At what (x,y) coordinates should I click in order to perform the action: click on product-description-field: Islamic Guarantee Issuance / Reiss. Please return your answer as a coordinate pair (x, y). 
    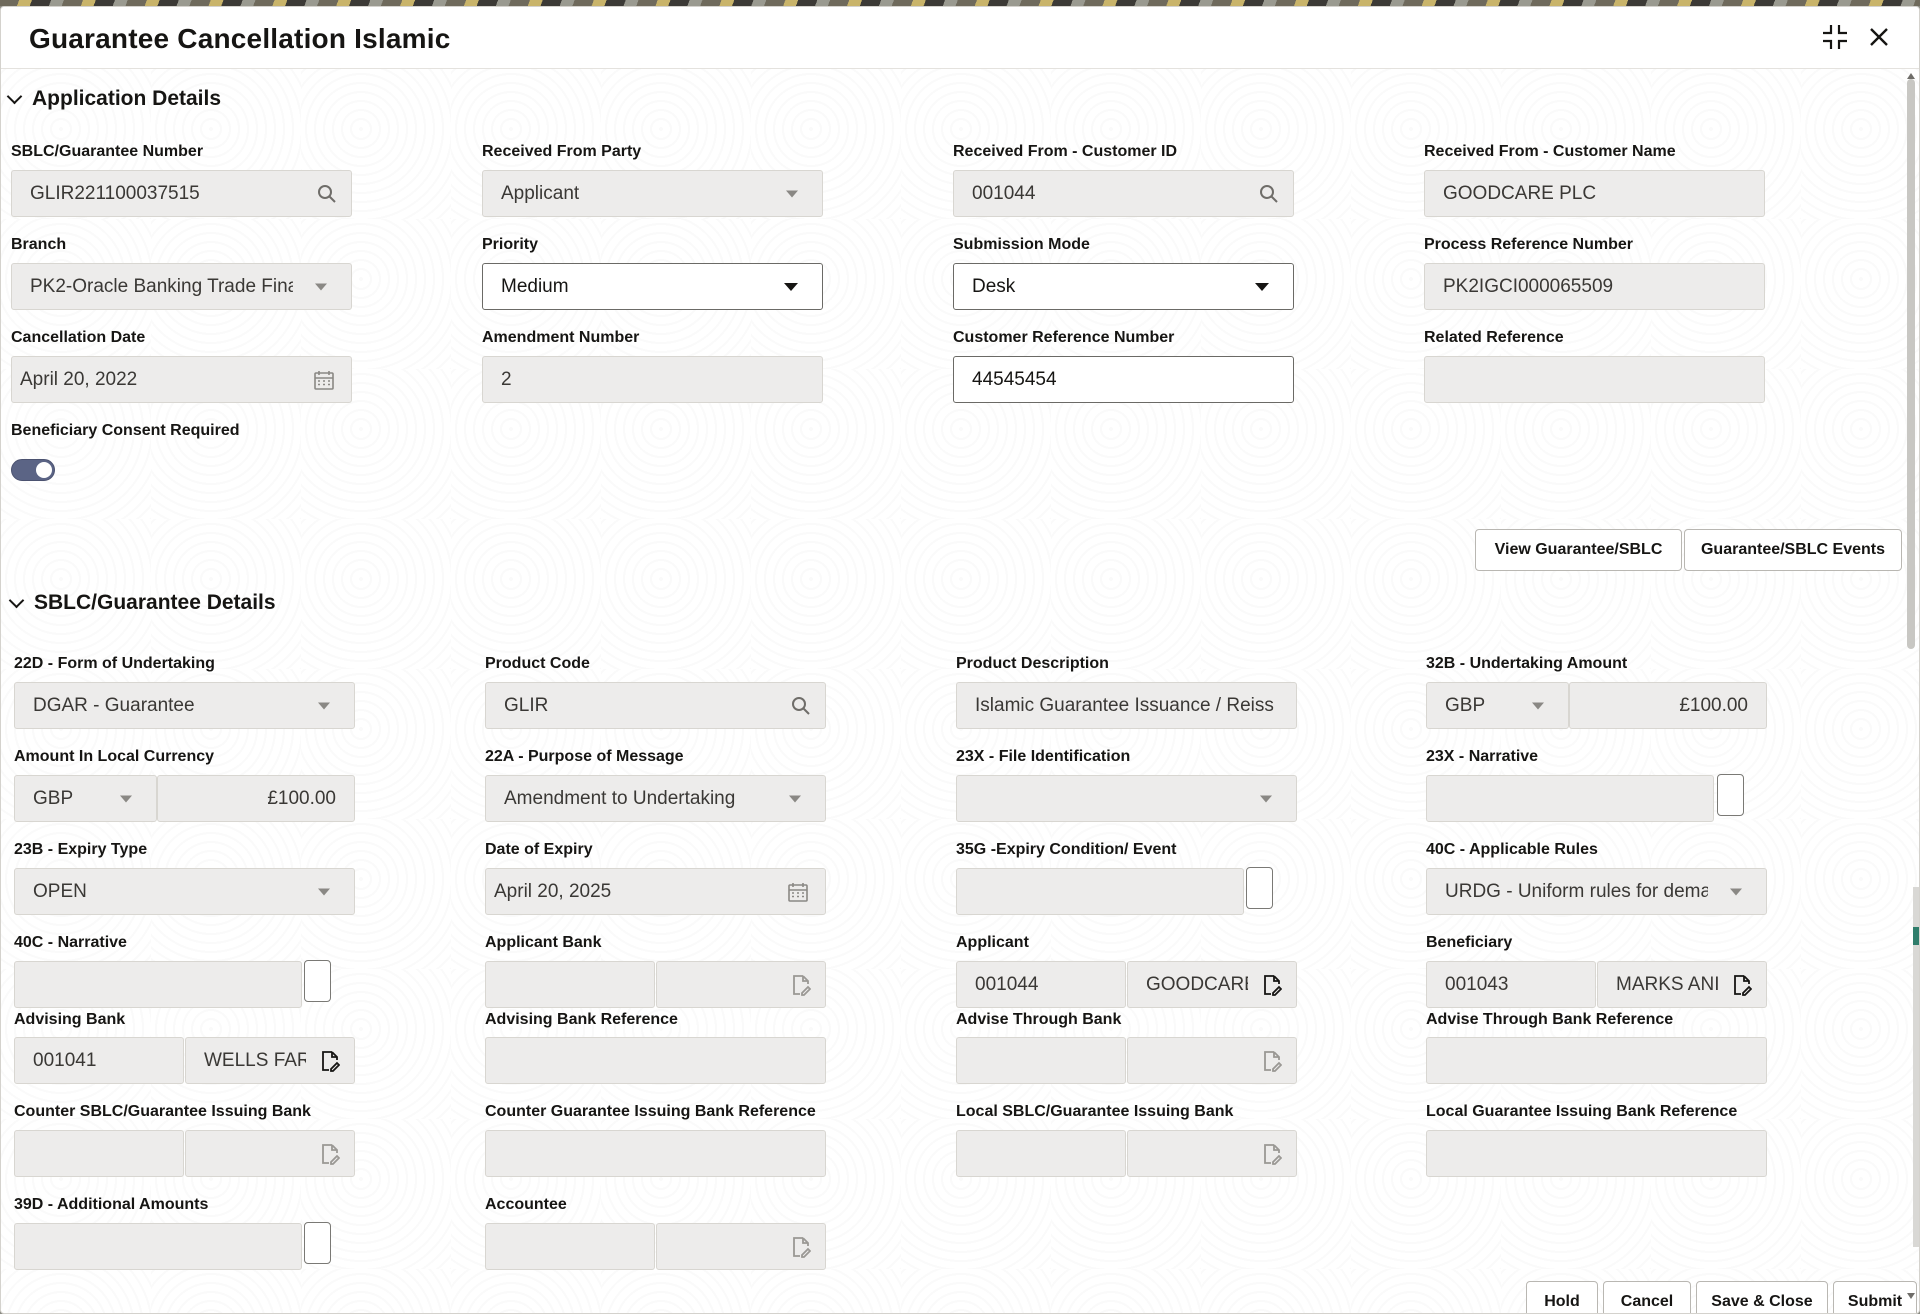
    Looking at the image, I should click on (1126, 705).